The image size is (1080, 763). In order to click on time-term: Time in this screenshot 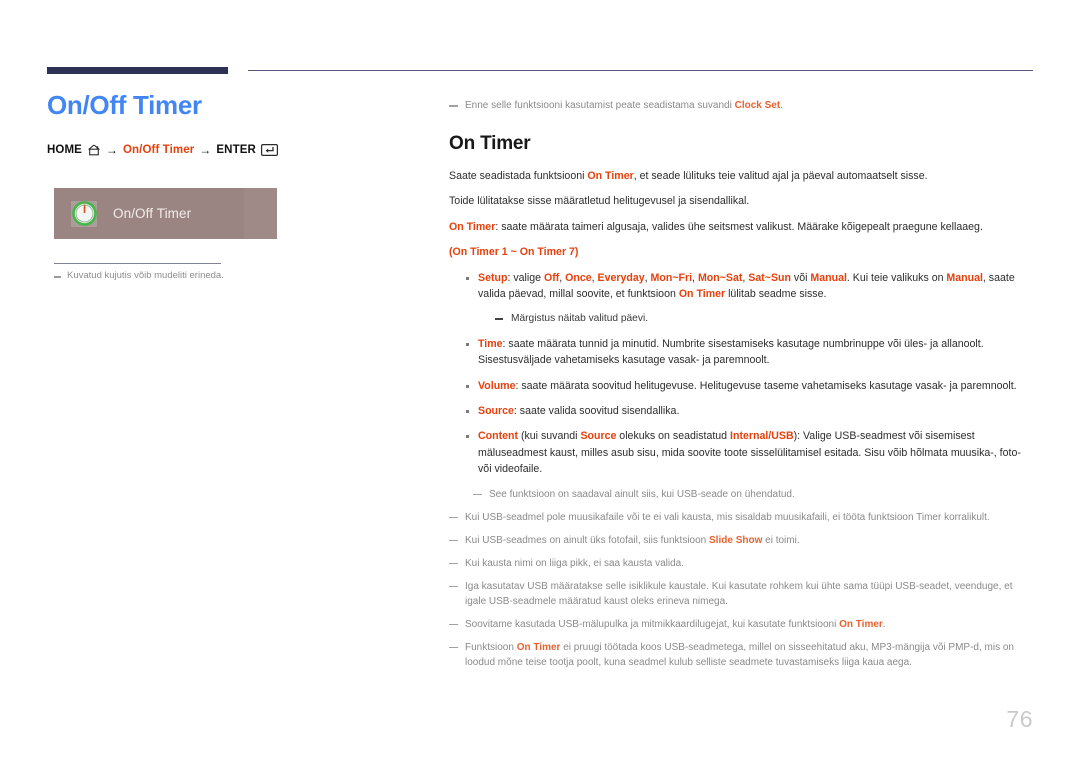, I will do `click(490, 343)`.